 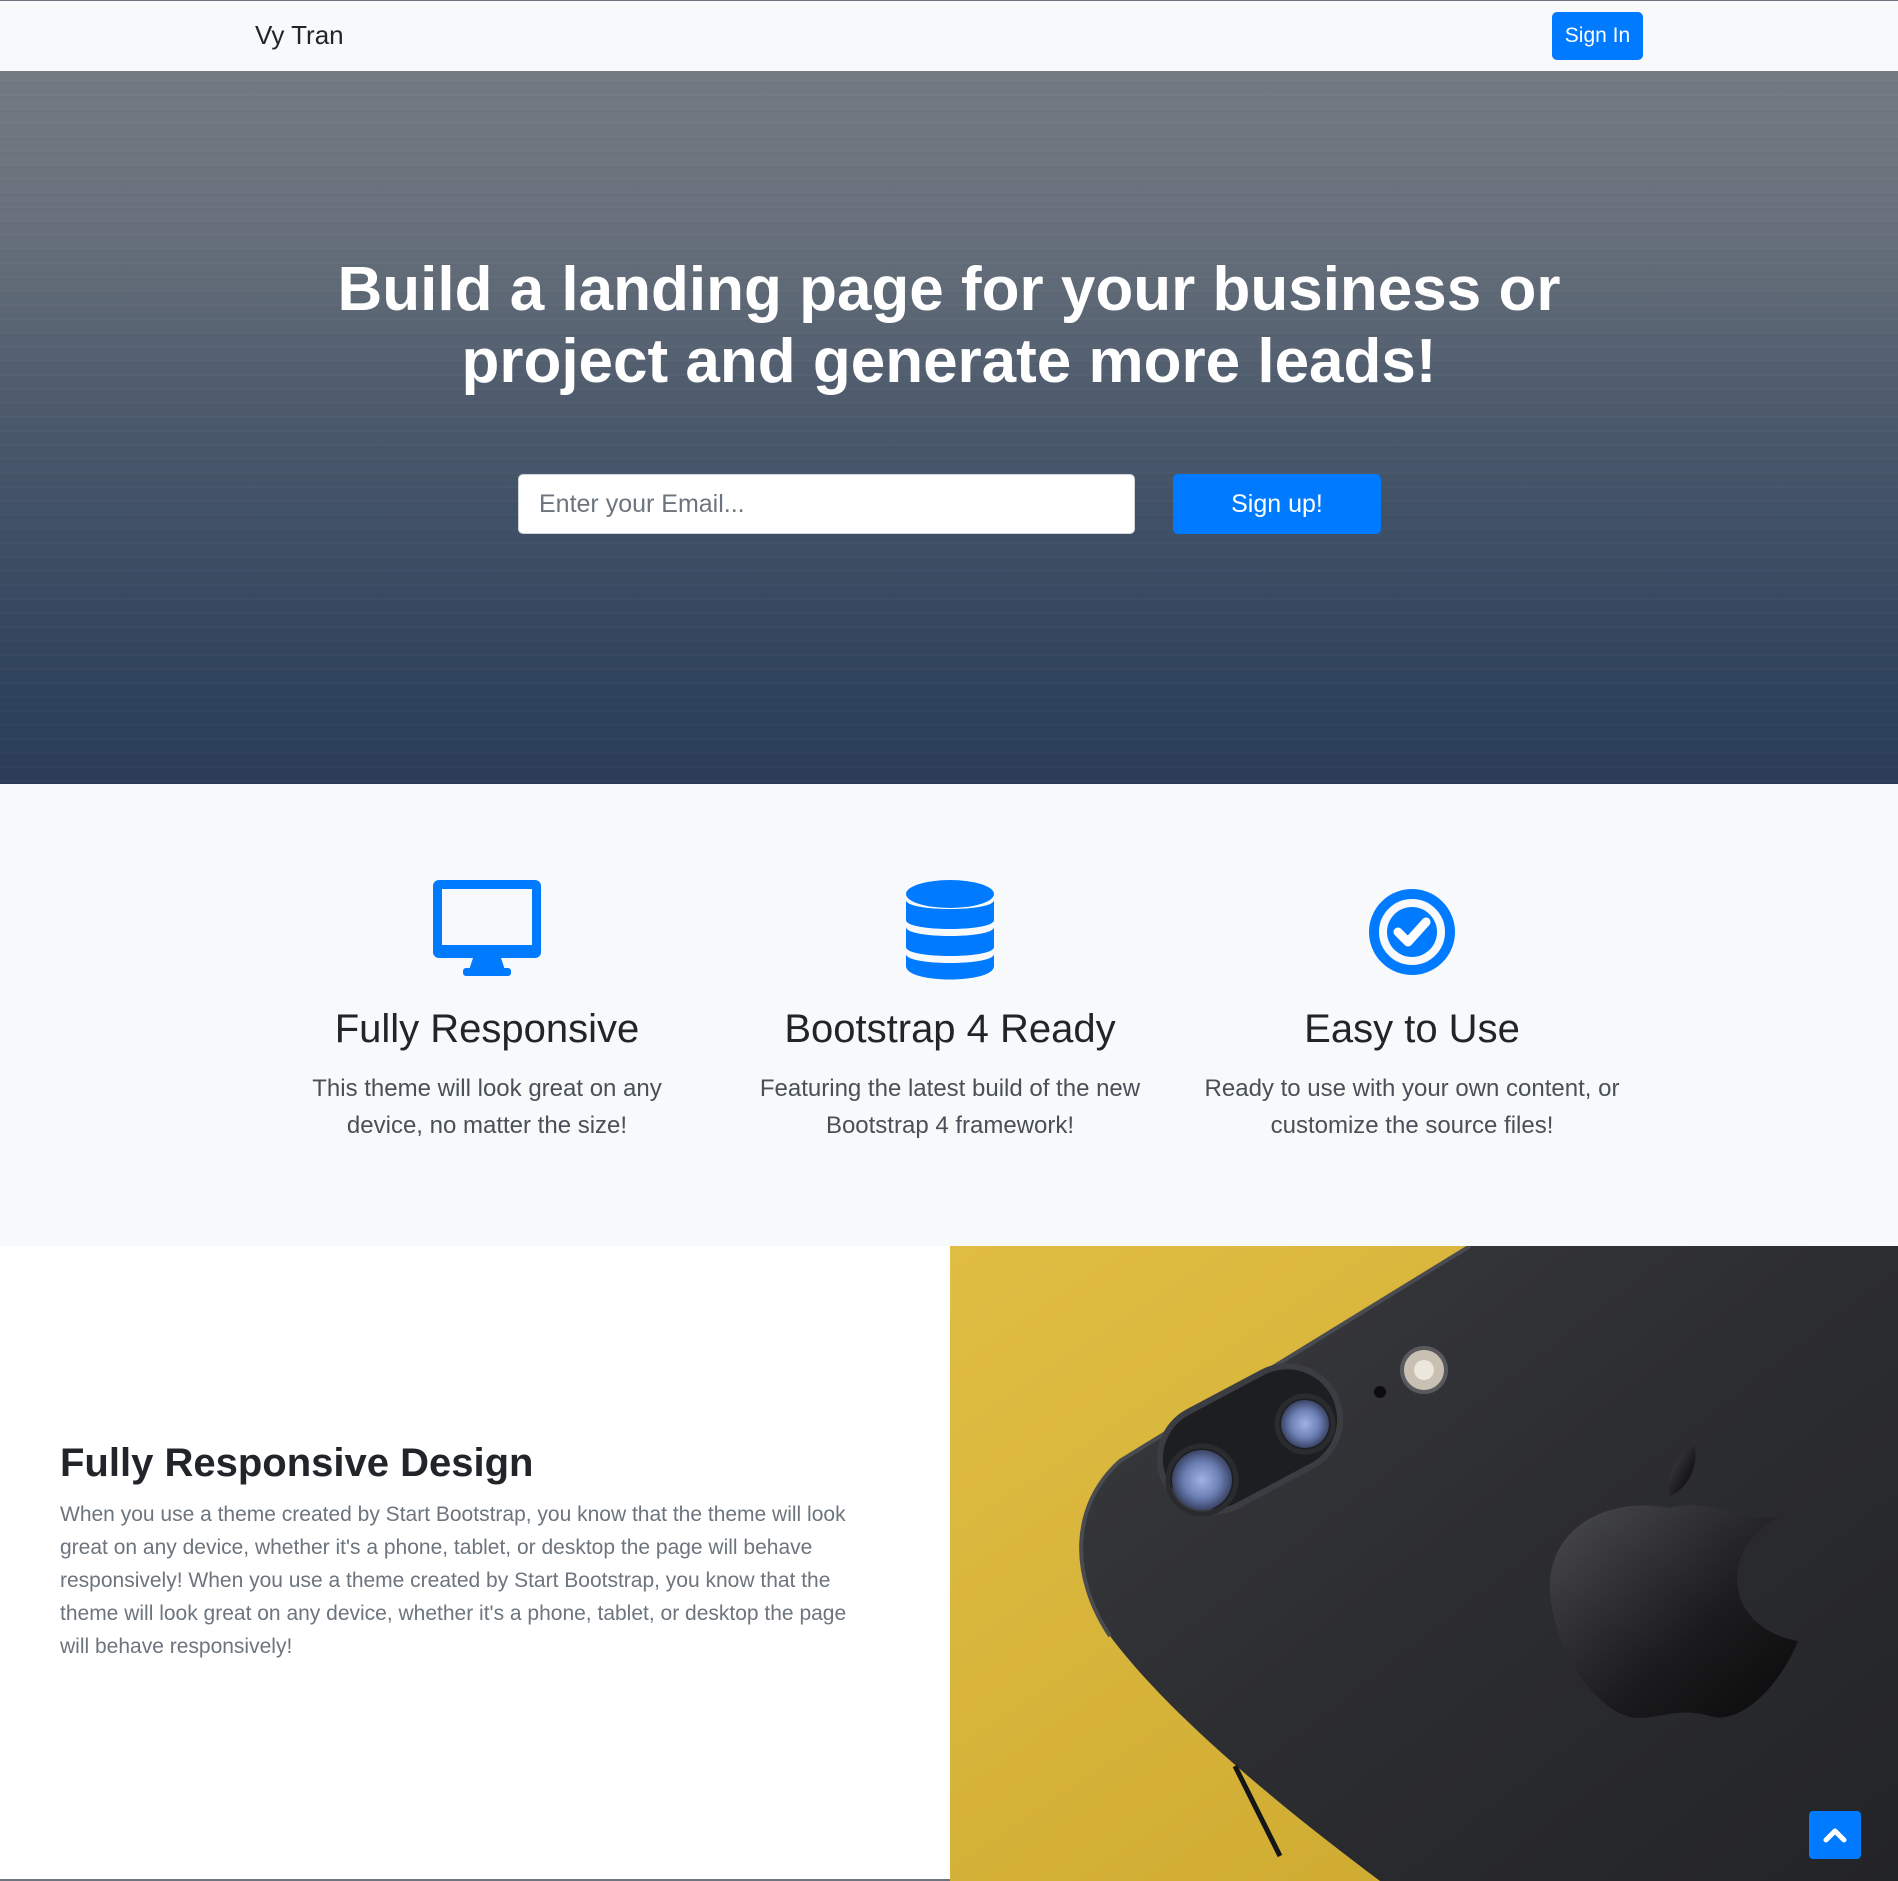 What do you see at coordinates (949, 36) in the screenshot?
I see `navbar: Vy Tran Sign In` at bounding box center [949, 36].